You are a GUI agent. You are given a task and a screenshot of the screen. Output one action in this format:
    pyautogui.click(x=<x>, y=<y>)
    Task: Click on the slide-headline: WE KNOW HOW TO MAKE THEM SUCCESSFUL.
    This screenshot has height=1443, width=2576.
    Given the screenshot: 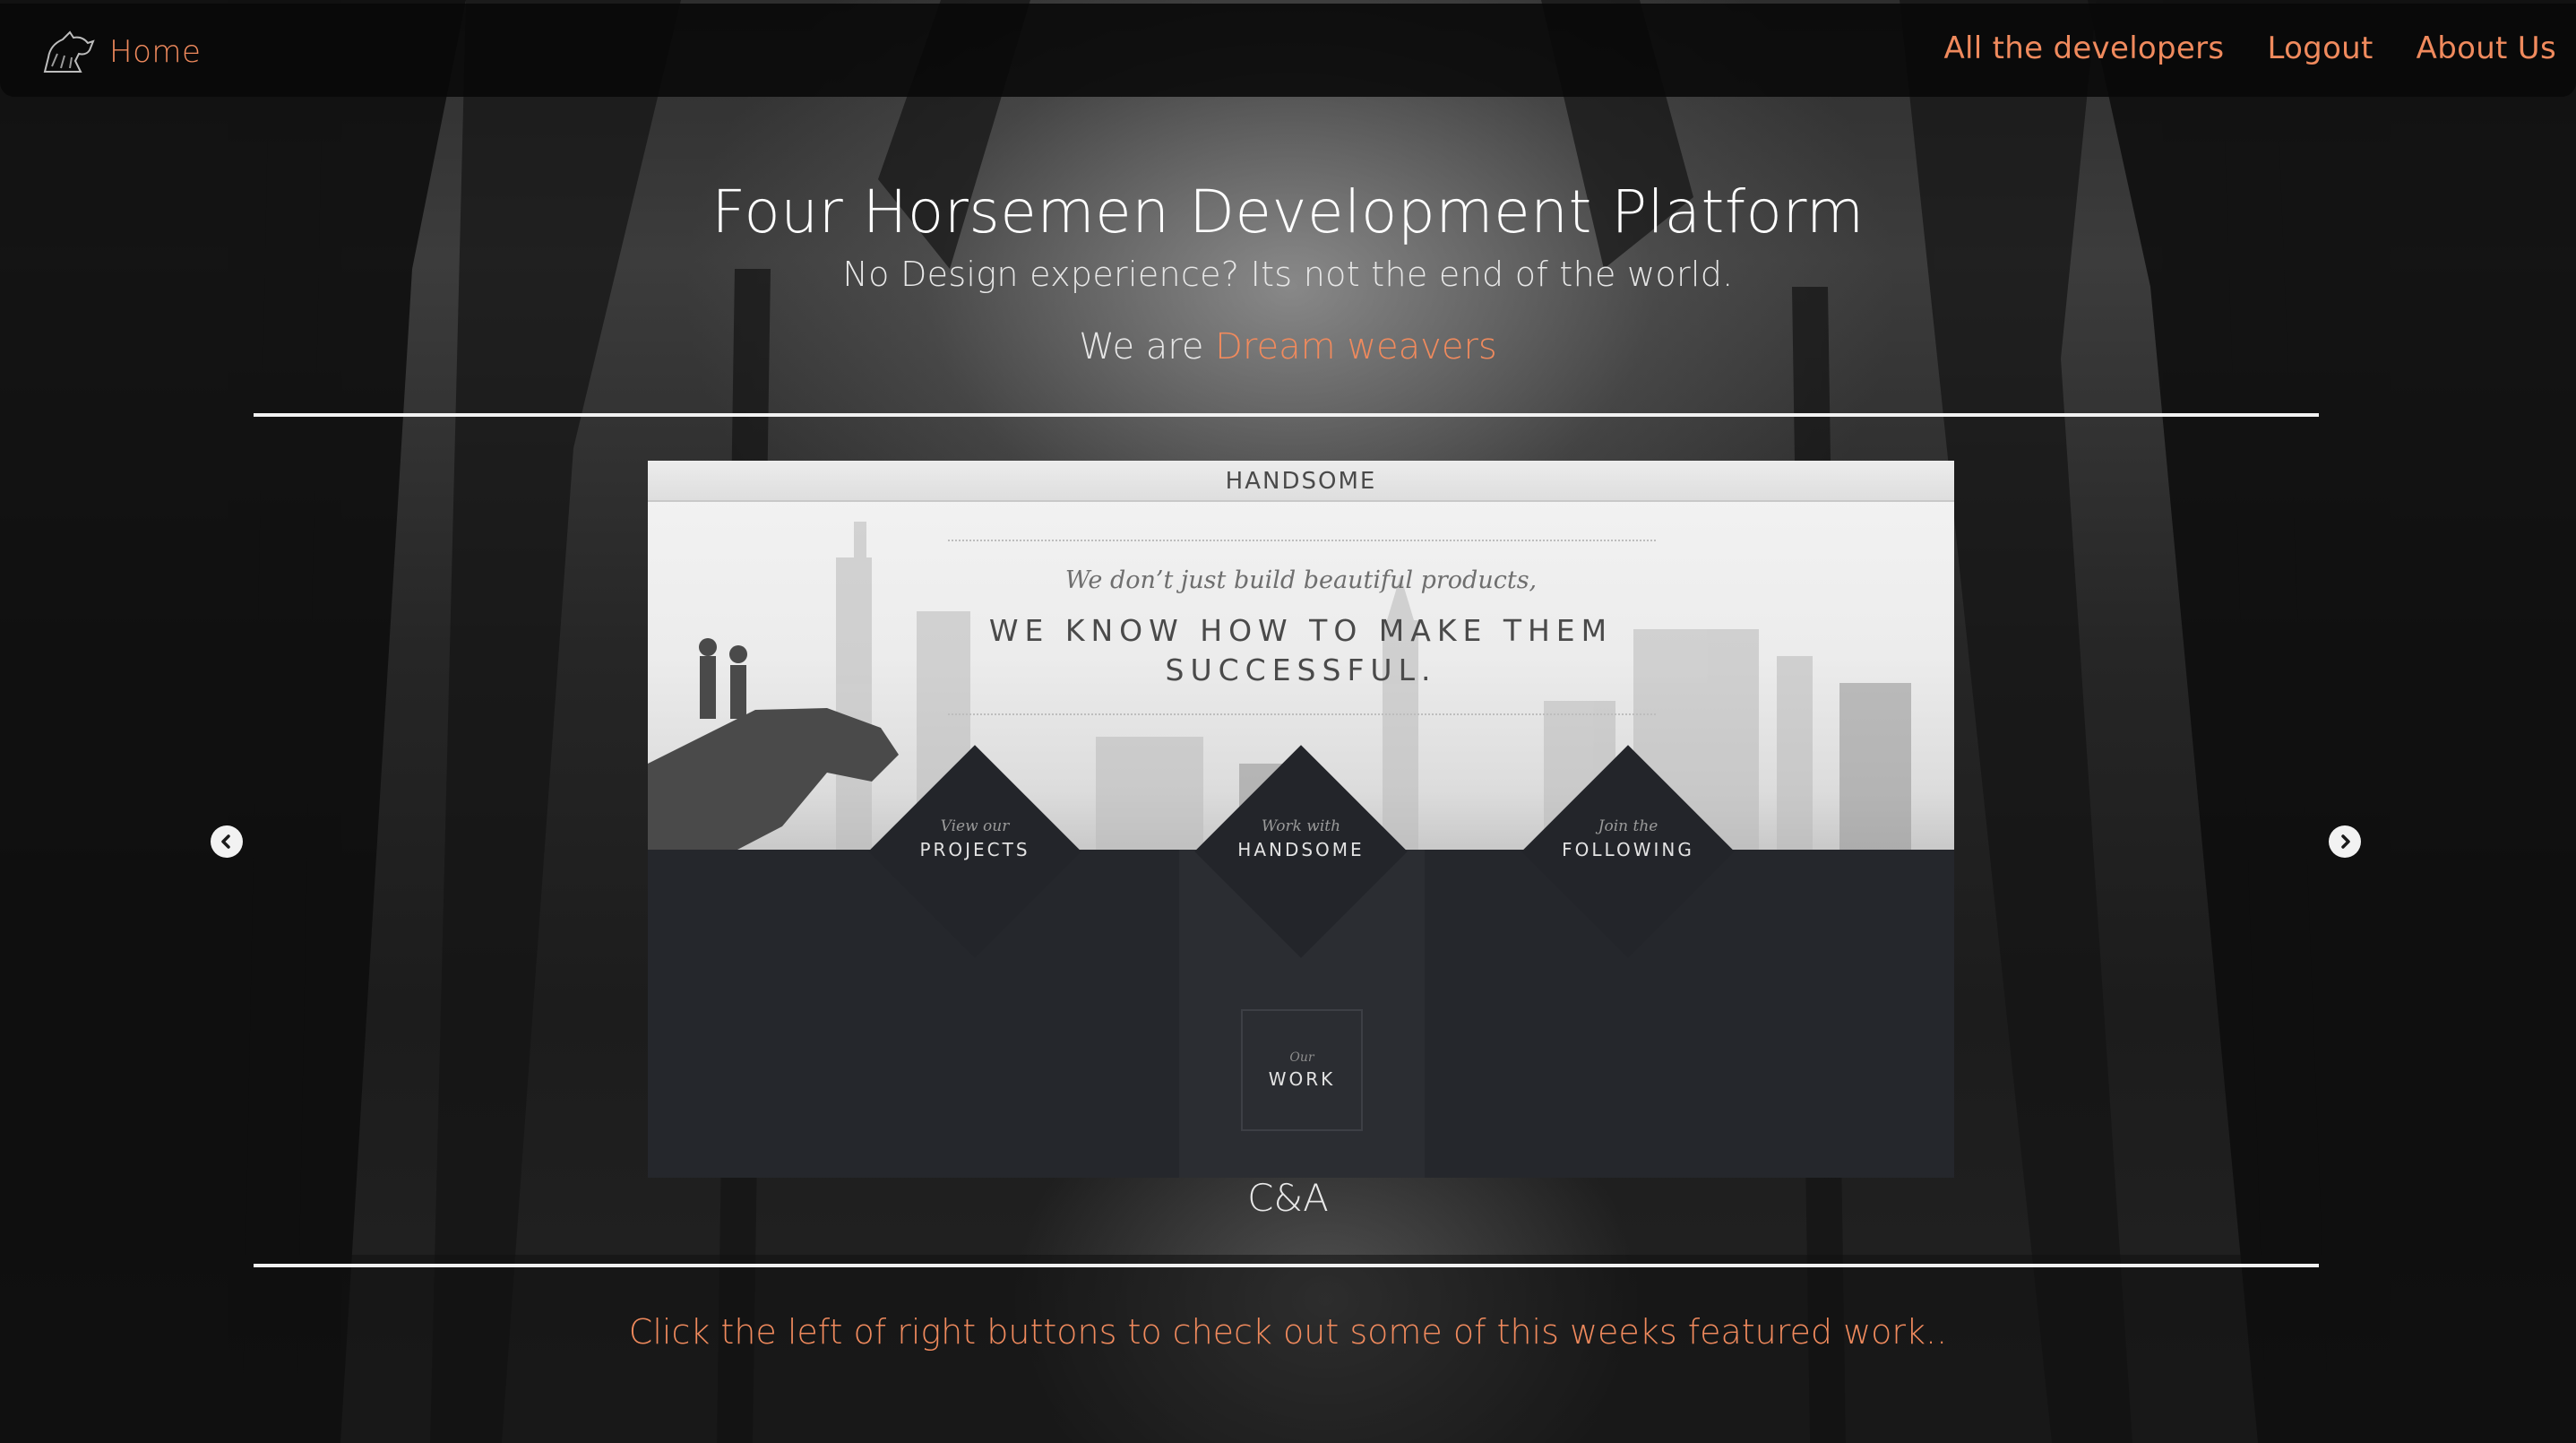 What is the action you would take?
    pyautogui.click(x=1301, y=650)
    